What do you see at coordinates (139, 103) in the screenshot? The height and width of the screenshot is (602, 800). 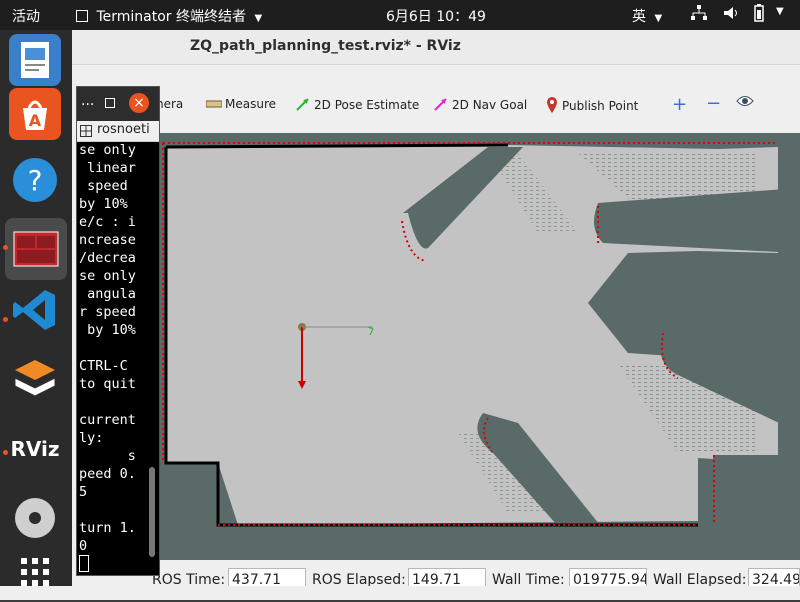 I see `close-icon: ×` at bounding box center [139, 103].